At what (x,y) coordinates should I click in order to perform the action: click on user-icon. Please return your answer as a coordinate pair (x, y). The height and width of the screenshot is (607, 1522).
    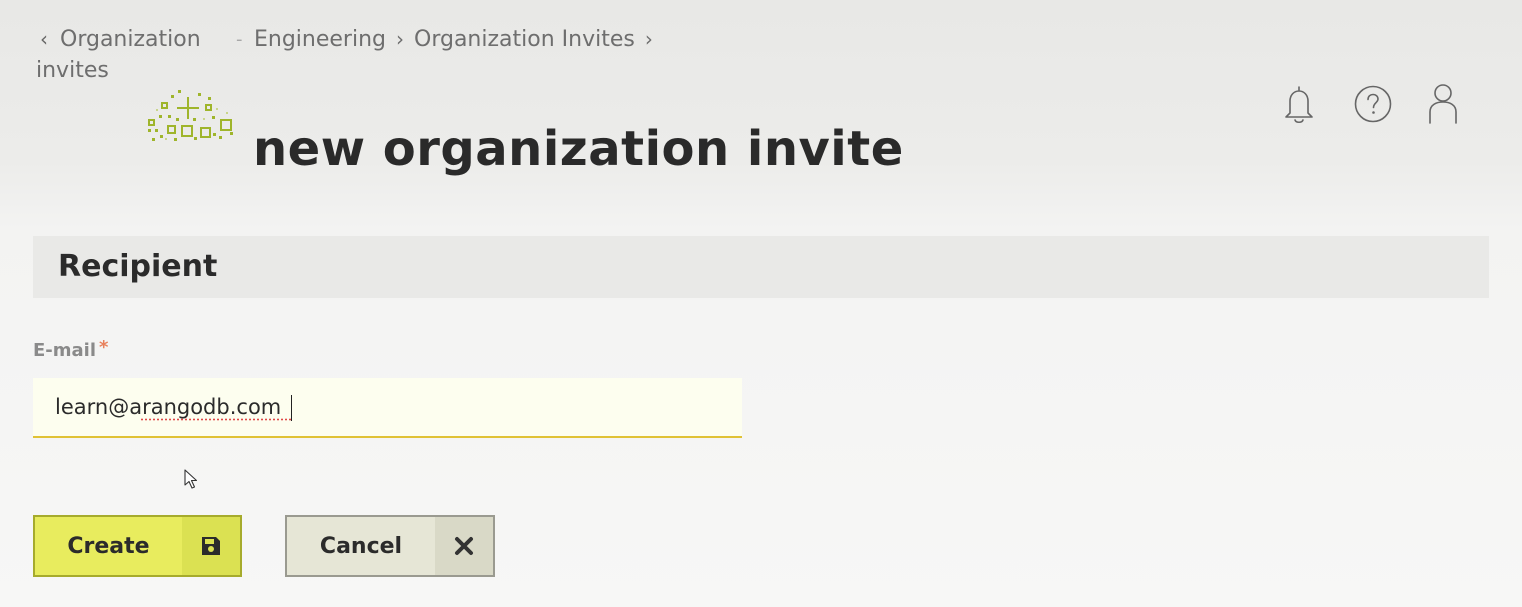
    Looking at the image, I should click on (1443, 104).